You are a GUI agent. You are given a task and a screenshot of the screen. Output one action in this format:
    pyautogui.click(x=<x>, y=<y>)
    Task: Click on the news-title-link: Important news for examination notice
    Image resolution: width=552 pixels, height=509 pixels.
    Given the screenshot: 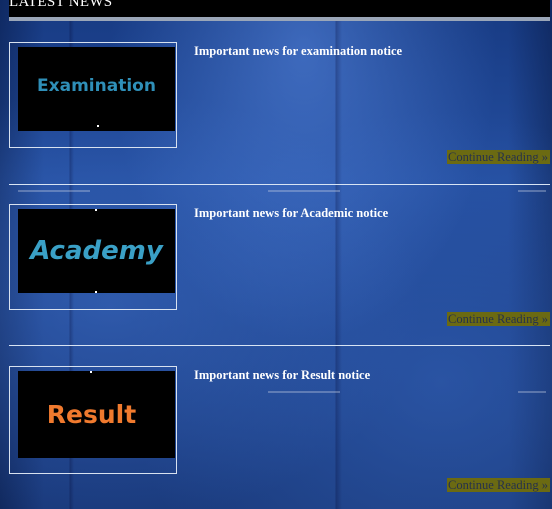 What is the action you would take?
    pyautogui.click(x=298, y=51)
    